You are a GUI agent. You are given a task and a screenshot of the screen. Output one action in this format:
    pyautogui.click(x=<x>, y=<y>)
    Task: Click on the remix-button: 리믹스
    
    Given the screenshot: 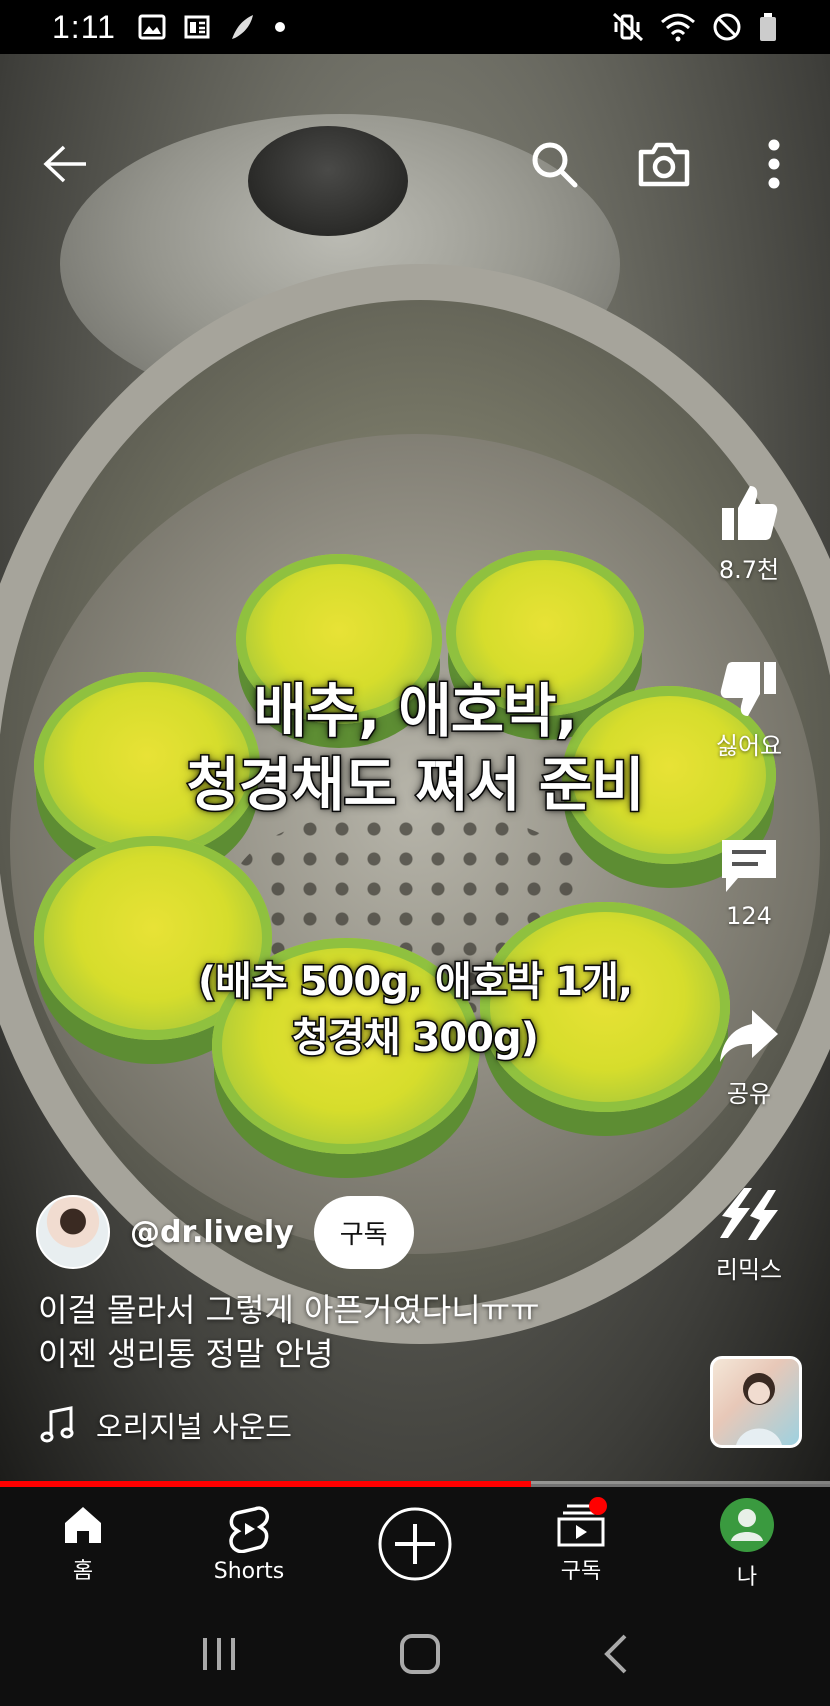 What is the action you would take?
    pyautogui.click(x=749, y=1233)
    